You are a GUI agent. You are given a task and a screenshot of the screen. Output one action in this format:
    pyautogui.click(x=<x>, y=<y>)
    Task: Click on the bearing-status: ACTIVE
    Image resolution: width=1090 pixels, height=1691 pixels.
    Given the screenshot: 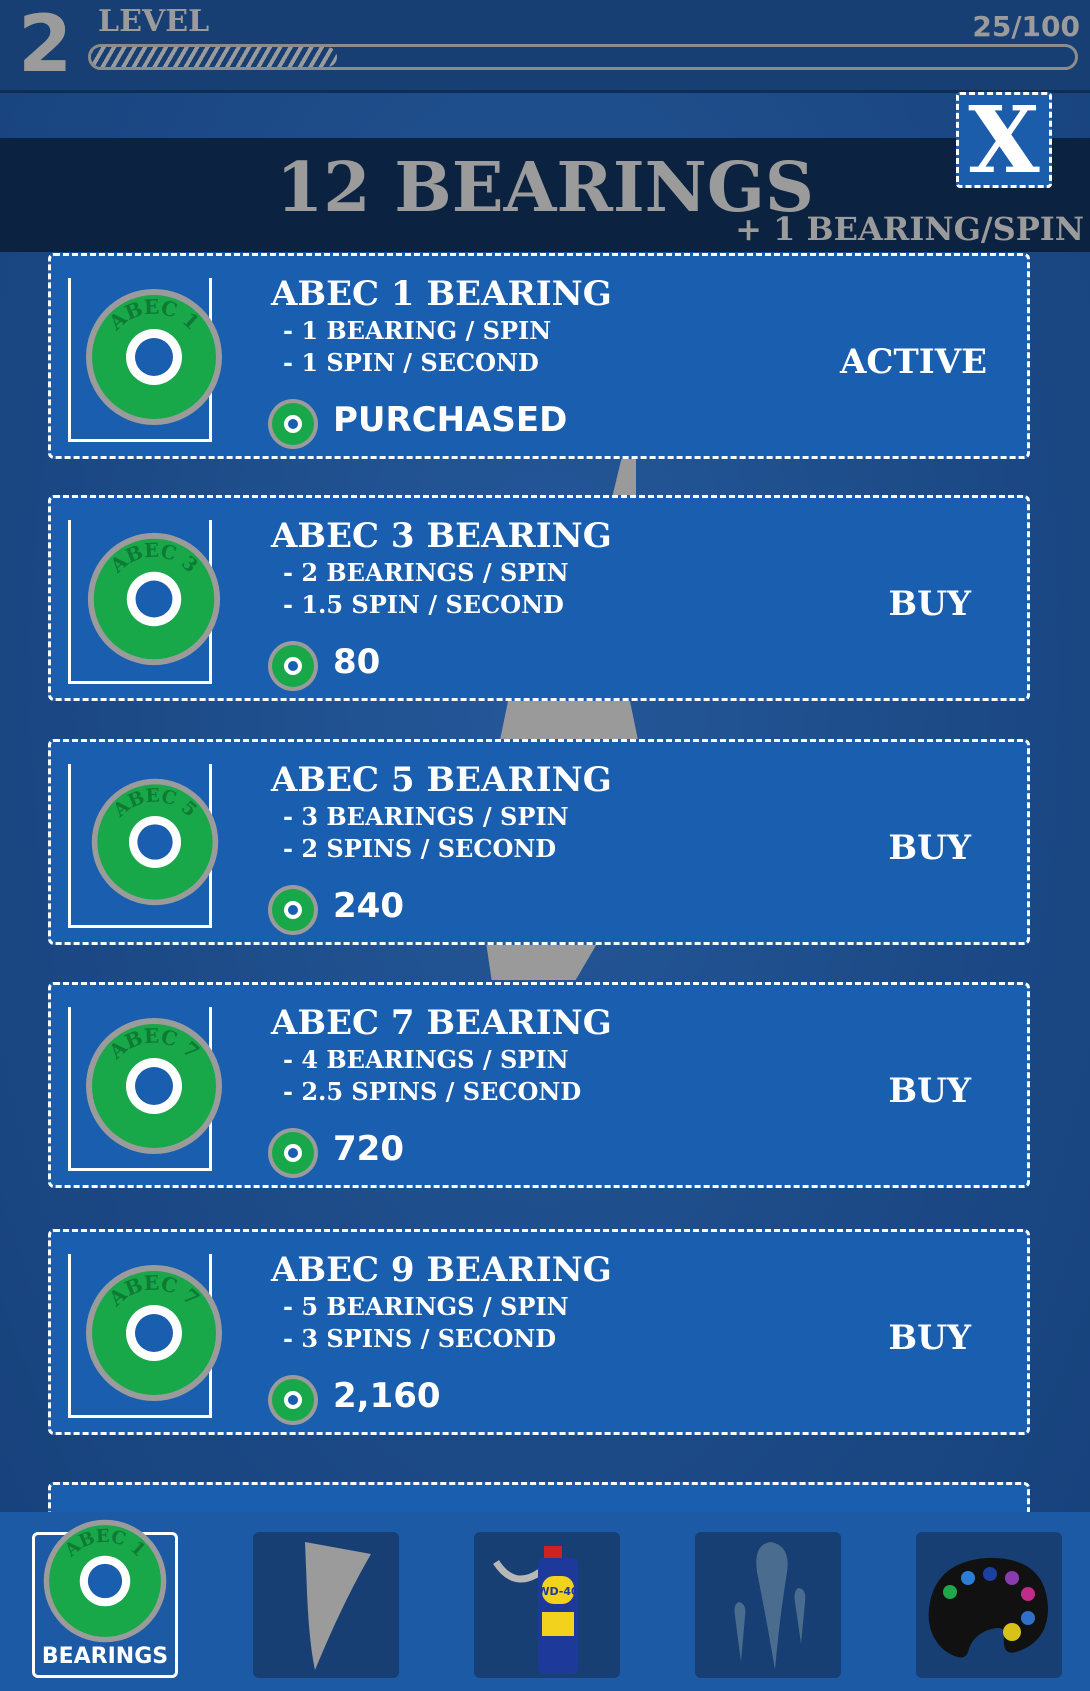 What is the action you would take?
    pyautogui.click(x=913, y=362)
    